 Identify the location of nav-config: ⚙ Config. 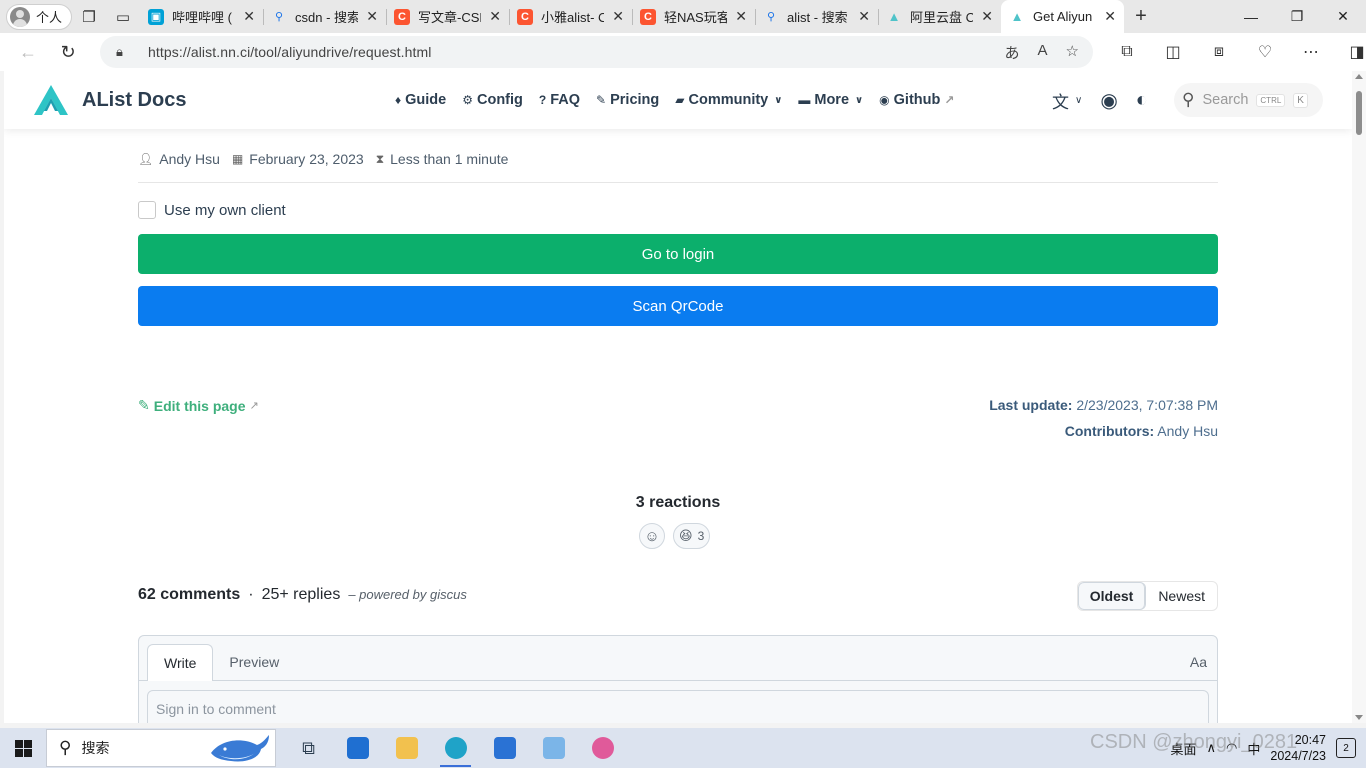
(492, 100).